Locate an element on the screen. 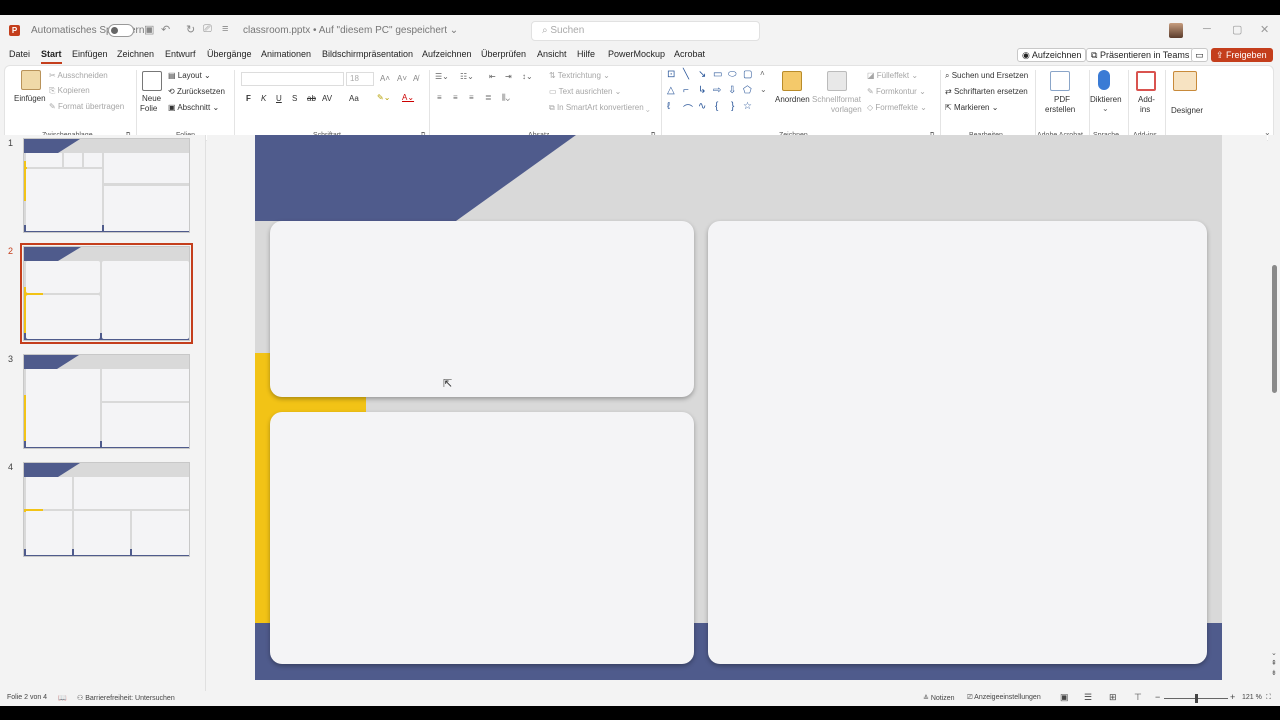 This screenshot has width=1280, height=720. customize-qat-icon: ≡ is located at coordinates (225, 29).